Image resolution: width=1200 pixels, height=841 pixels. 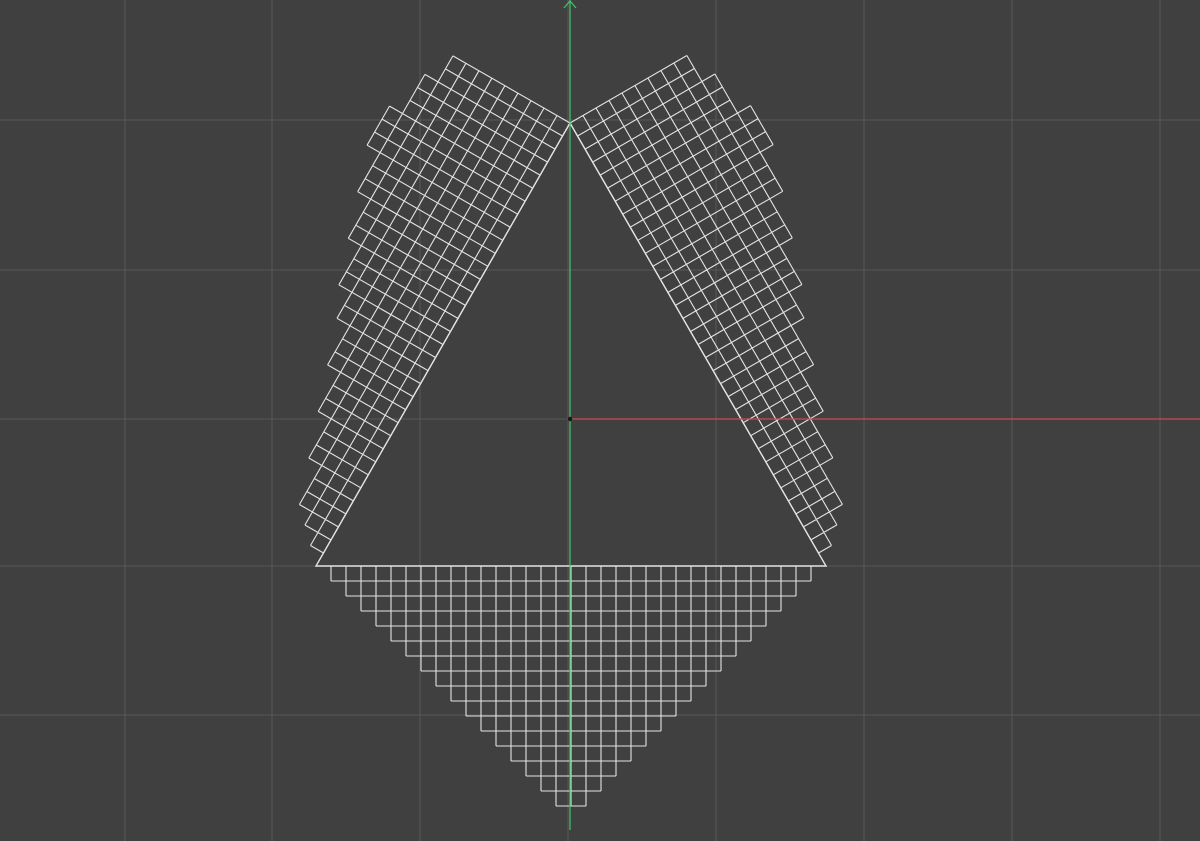 What do you see at coordinates (570, 419) in the screenshot?
I see `origin-marker-icon` at bounding box center [570, 419].